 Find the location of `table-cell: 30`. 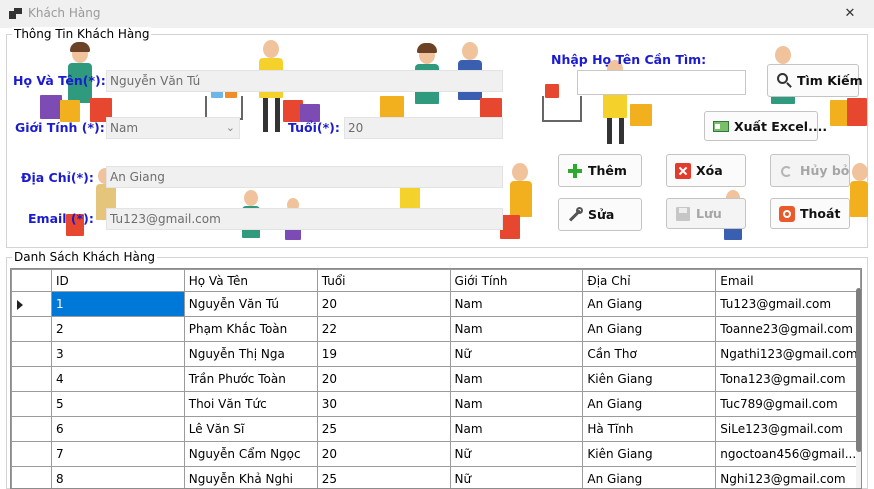

table-cell: 30 is located at coordinates (383, 404).